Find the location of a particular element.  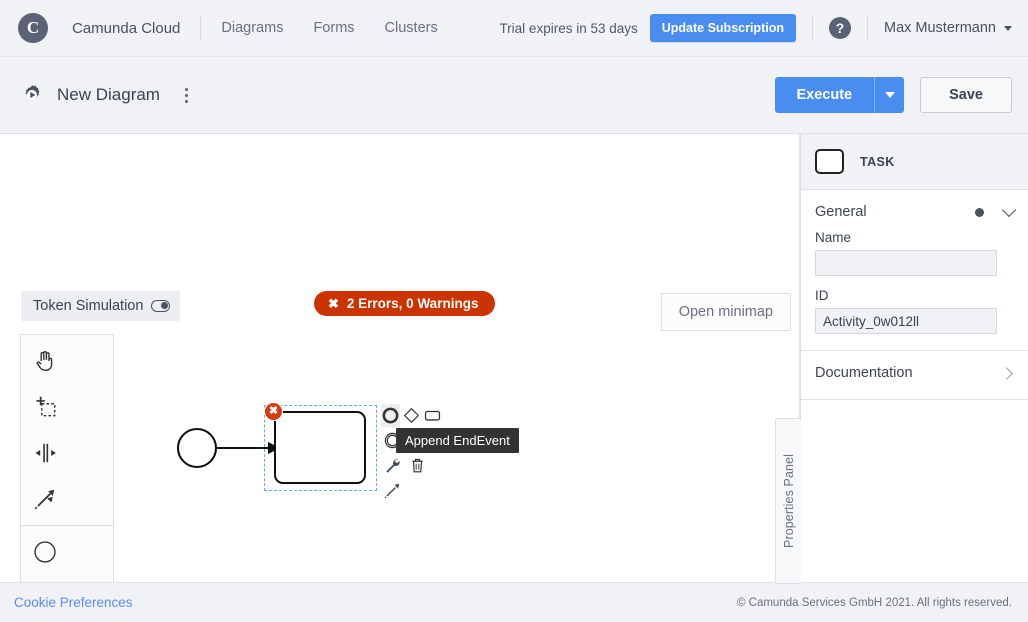

status-badge: ✖ 2 Errors, 0 Warnings is located at coordinates (405, 303).